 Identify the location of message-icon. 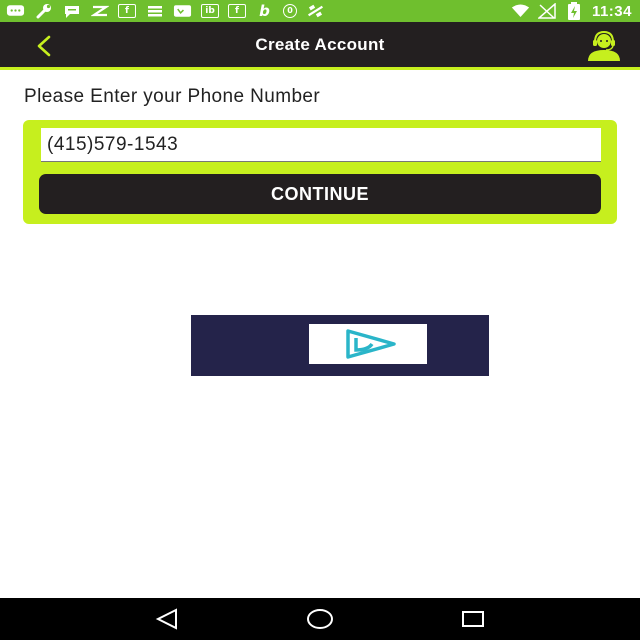
(15, 11).